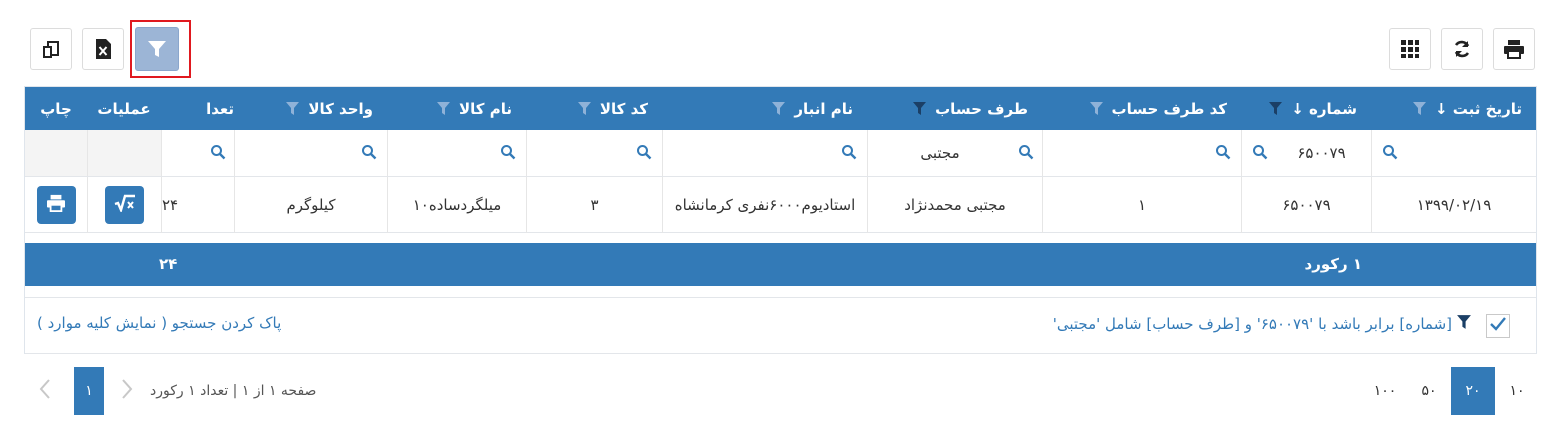 This screenshot has width=1565, height=429. I want to click on prev-page-button, so click(127, 391).